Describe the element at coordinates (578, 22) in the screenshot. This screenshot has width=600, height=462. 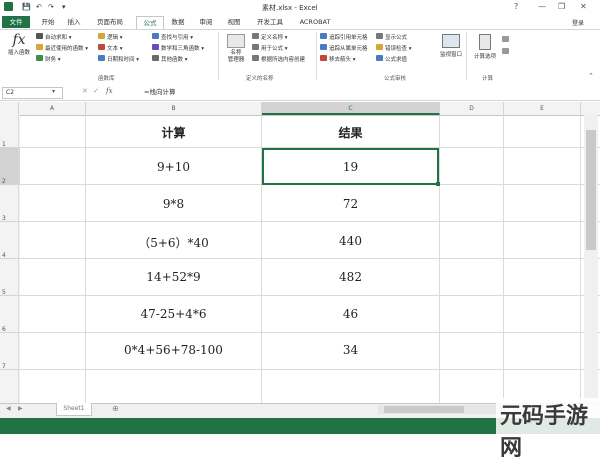
I see `sign-in-link: 登录` at that location.